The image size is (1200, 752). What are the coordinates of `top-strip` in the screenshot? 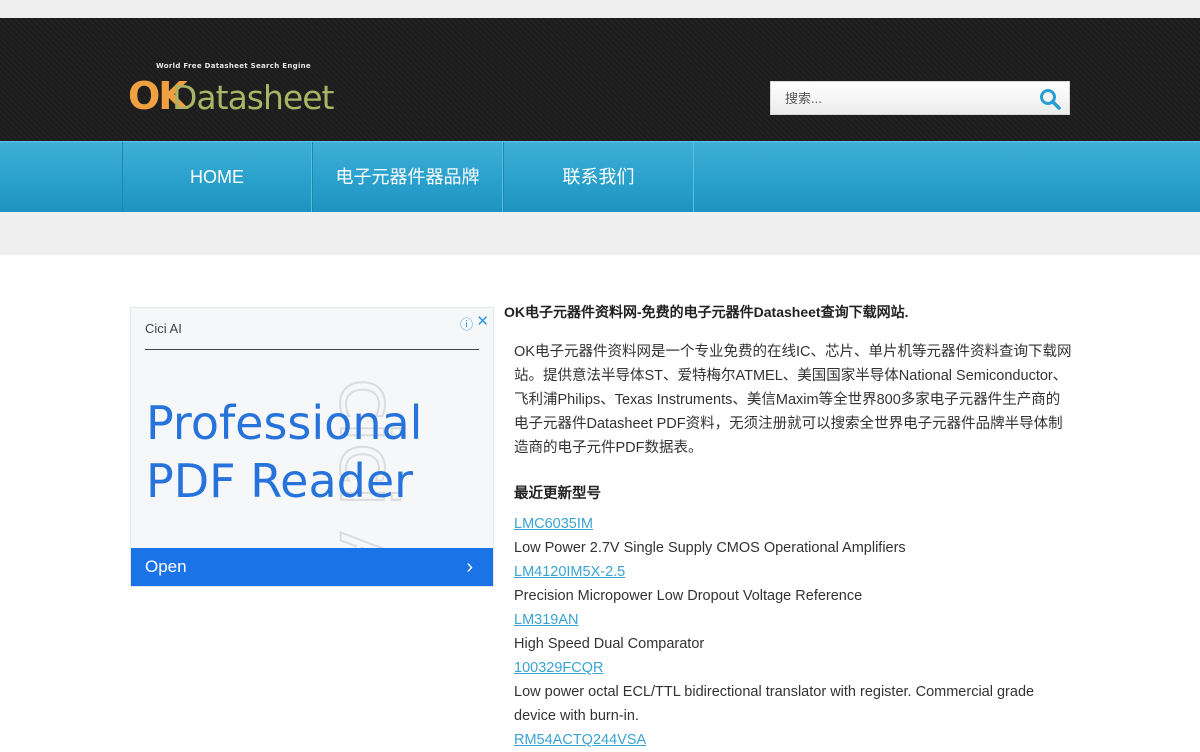 It's located at (600, 9).